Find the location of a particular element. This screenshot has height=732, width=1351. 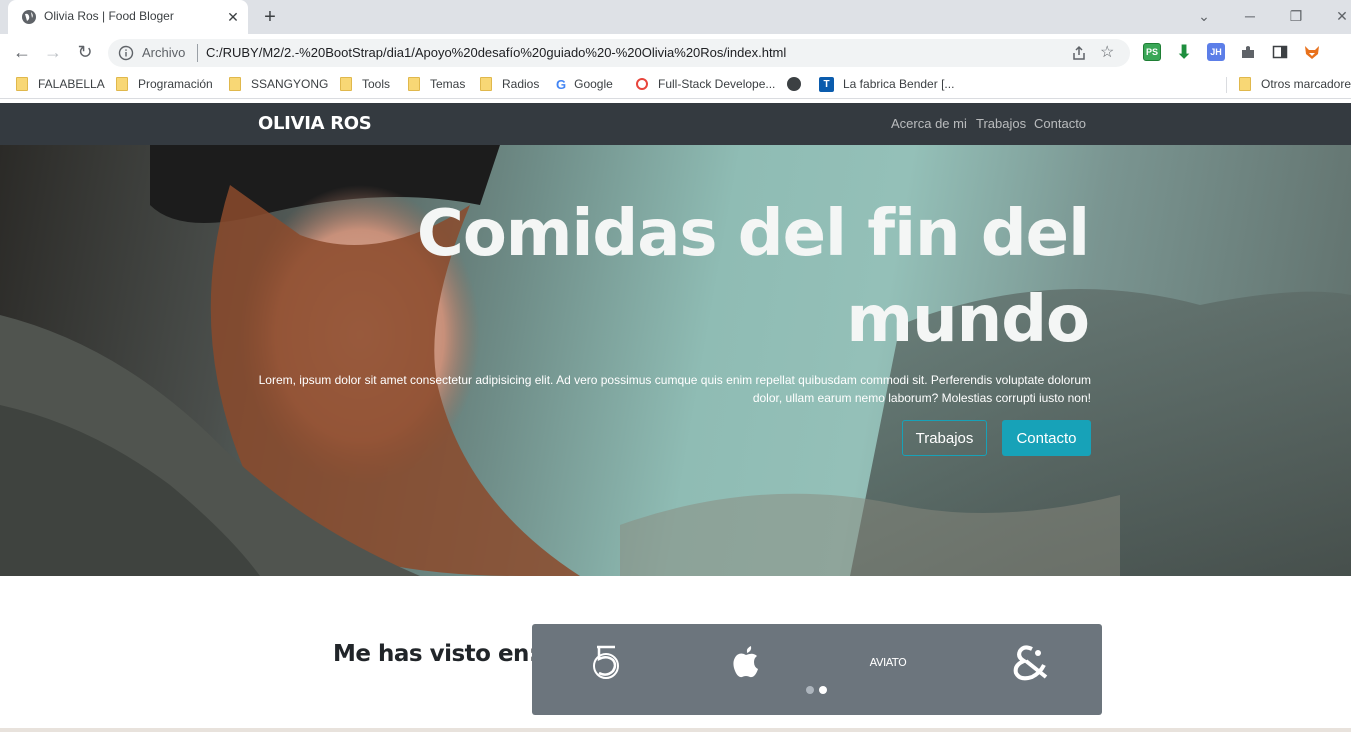

bookmark-folder-radios: Radios is located at coordinates (509, 84).